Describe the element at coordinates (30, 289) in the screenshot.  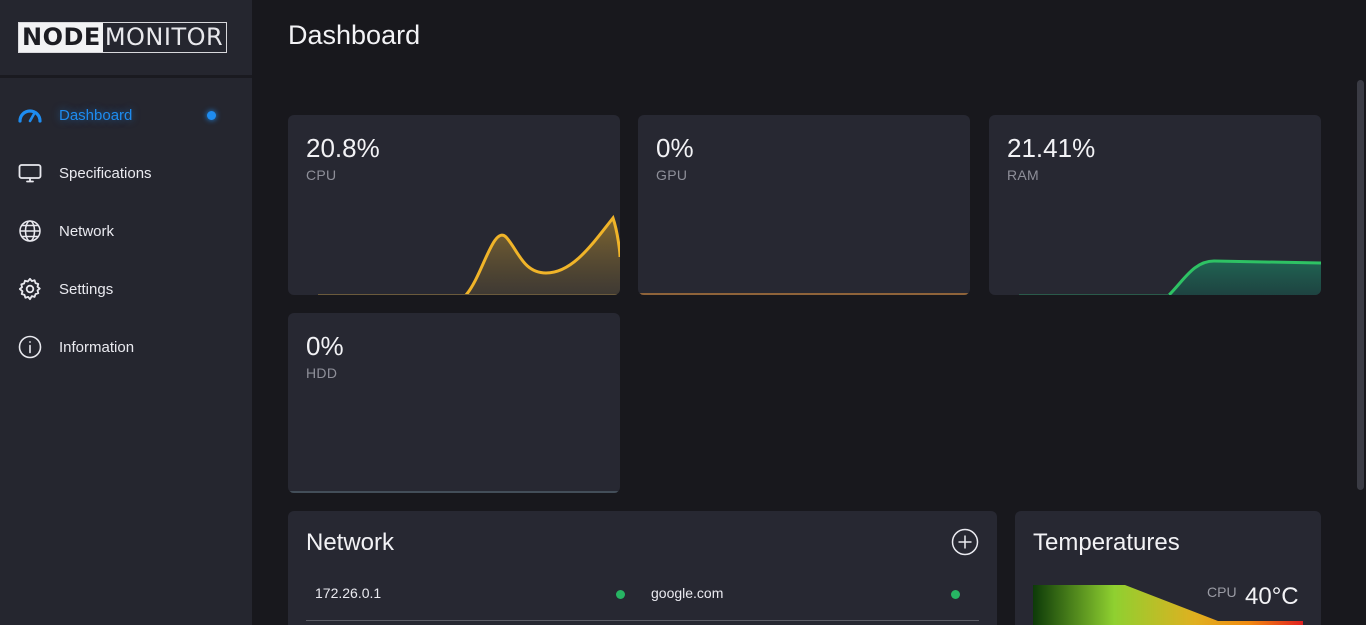
I see `gear-icon` at that location.